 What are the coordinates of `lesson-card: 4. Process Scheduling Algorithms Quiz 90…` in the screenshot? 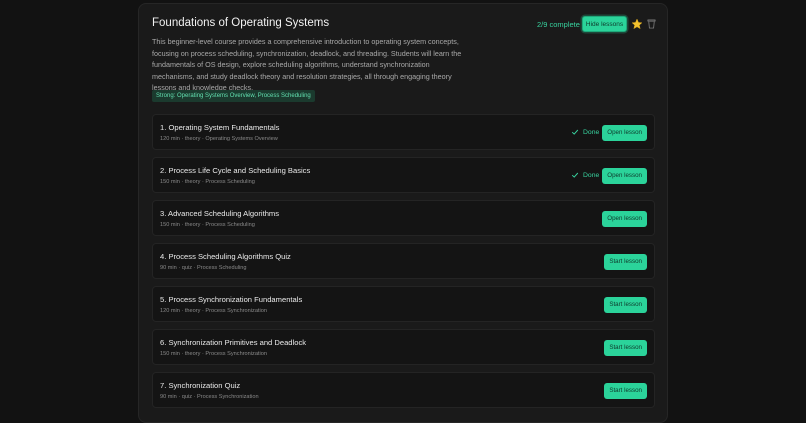 It's located at (403, 261).